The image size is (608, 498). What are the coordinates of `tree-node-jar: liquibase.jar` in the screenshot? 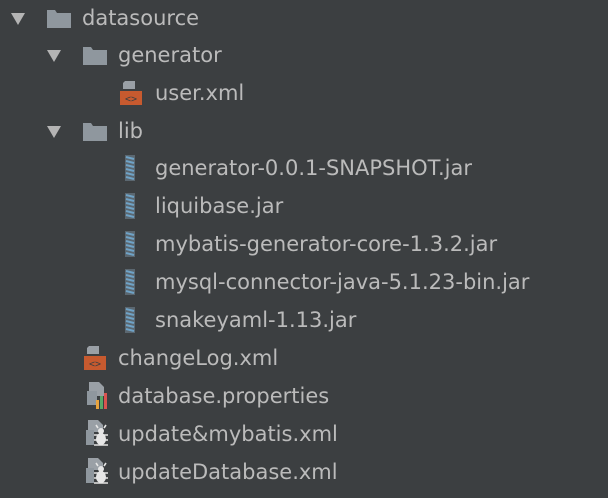 It's located at (304, 206).